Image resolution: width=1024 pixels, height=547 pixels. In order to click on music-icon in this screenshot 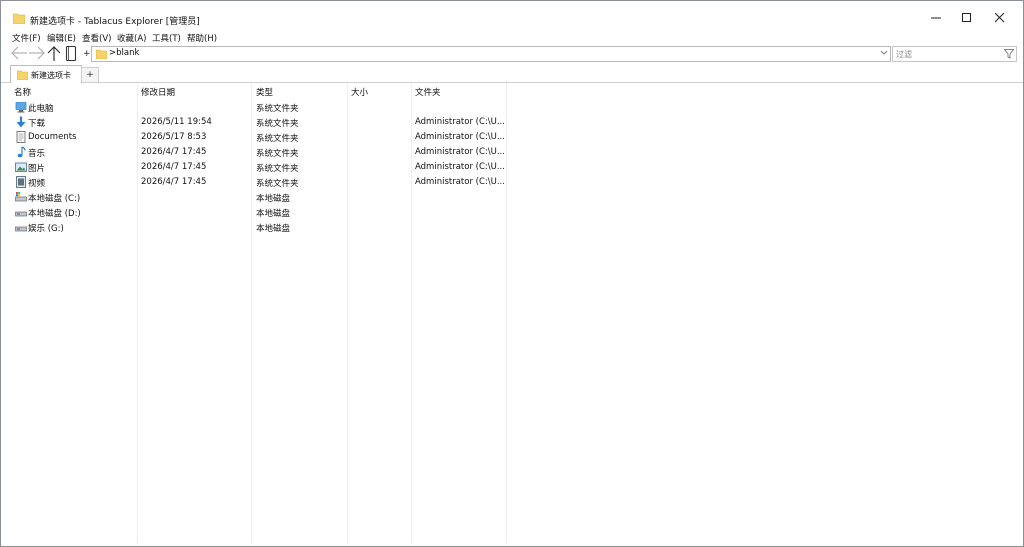, I will do `click(21, 152)`.